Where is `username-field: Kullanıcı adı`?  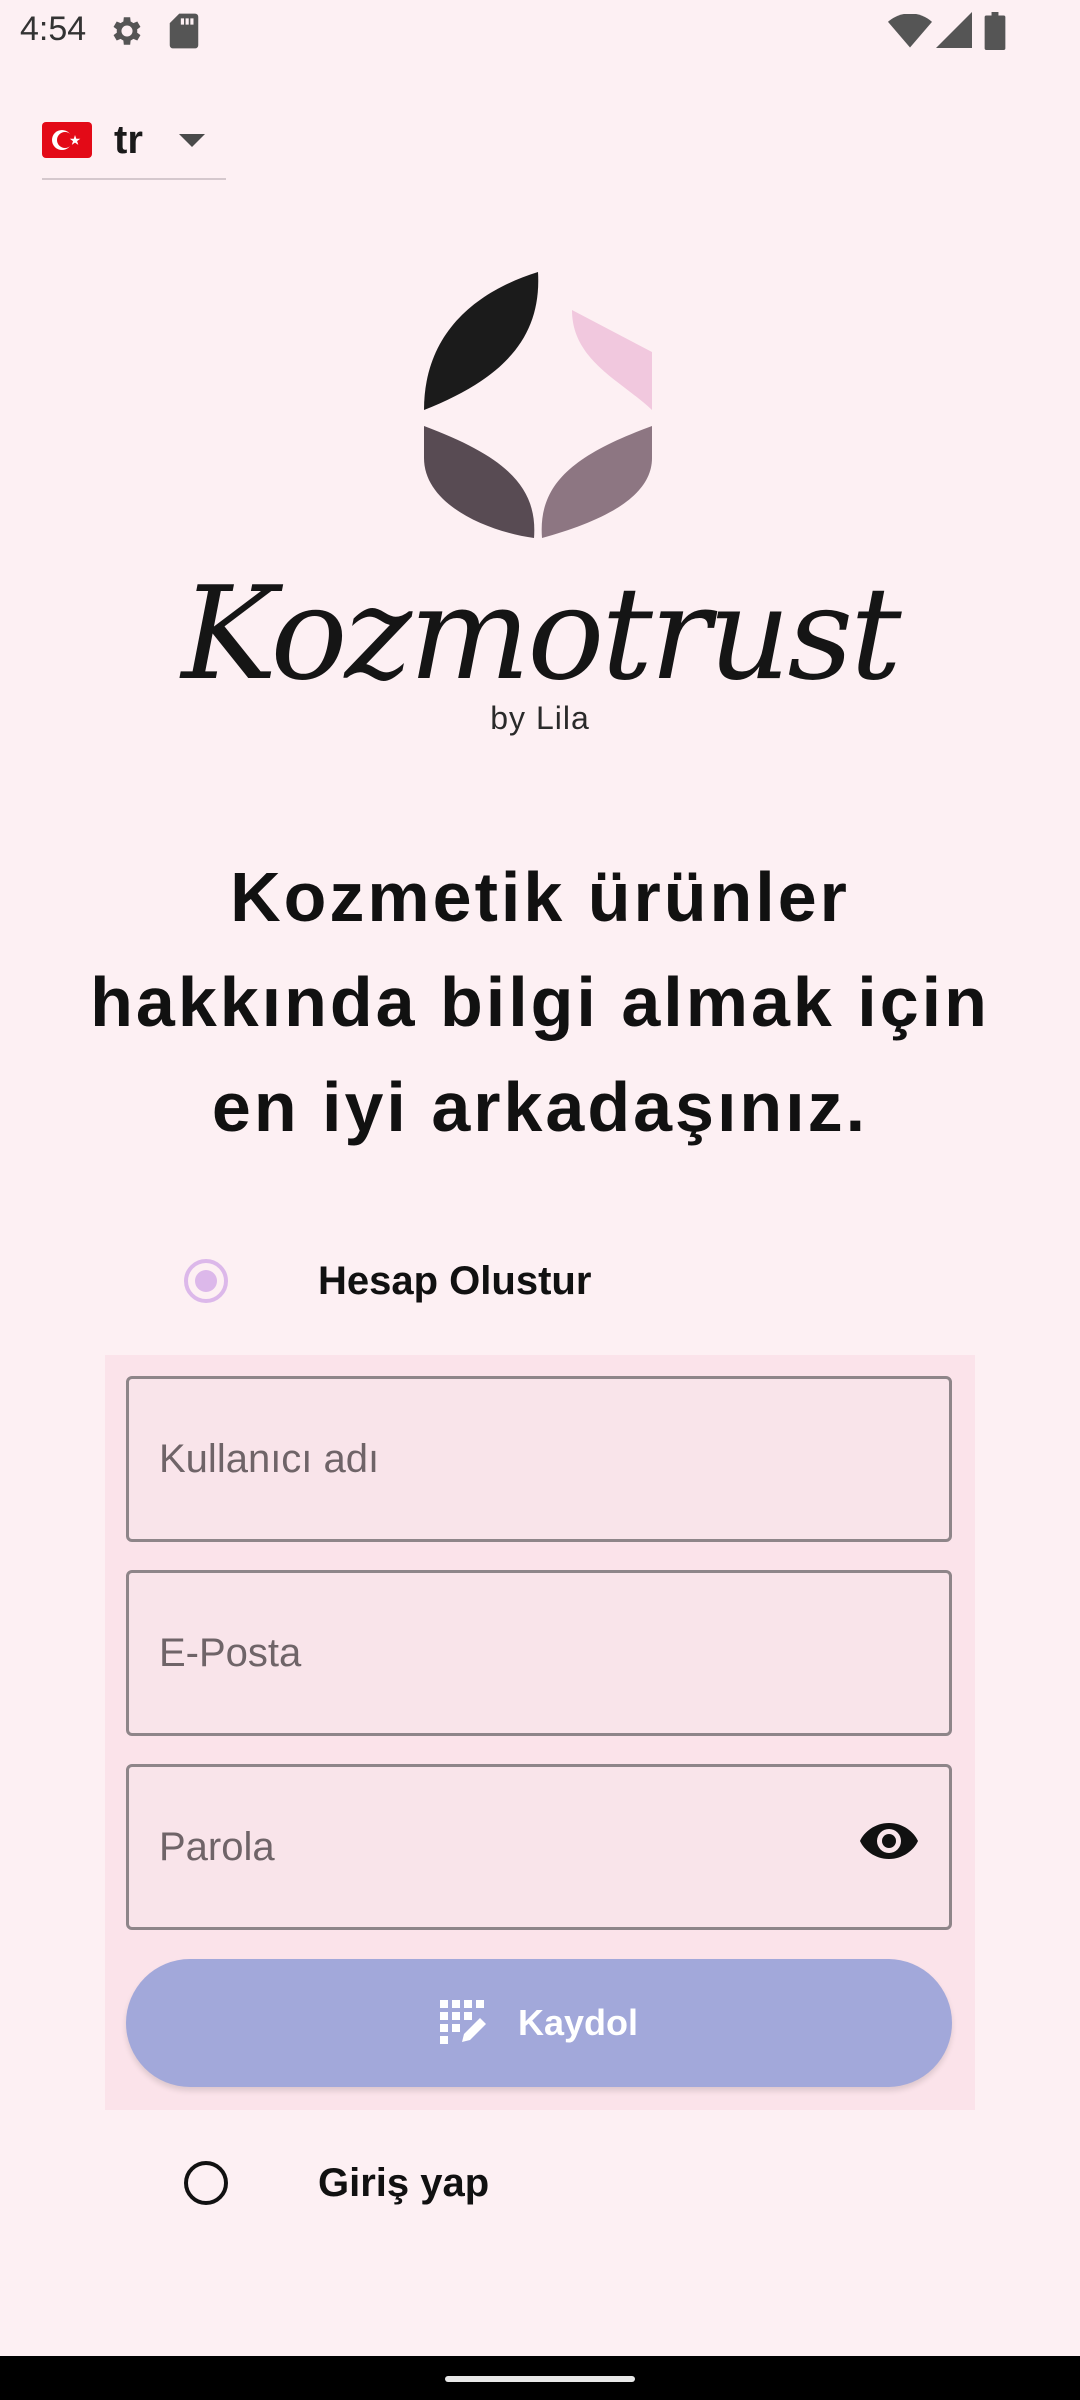
username-field: Kullanıcı adı is located at coordinates (539, 1459).